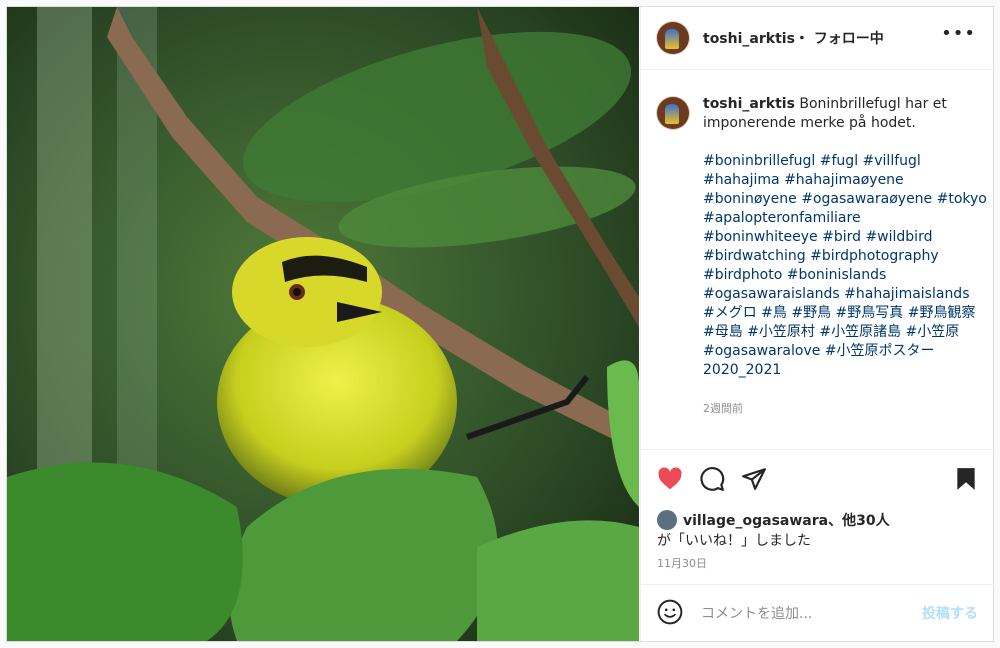 This screenshot has height=648, width=1000. I want to click on username-link: toshi_arktis, so click(749, 39).